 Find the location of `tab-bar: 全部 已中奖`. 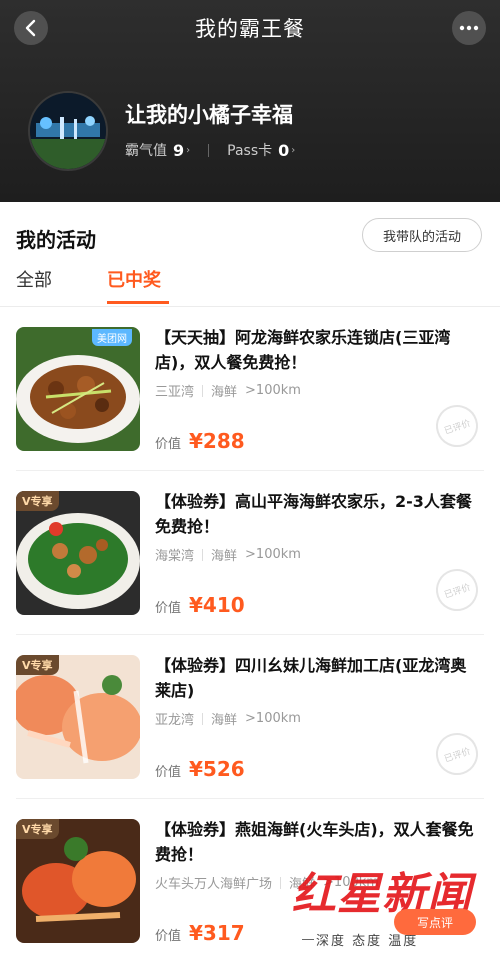

tab-bar: 全部 已中奖 is located at coordinates (250, 285).